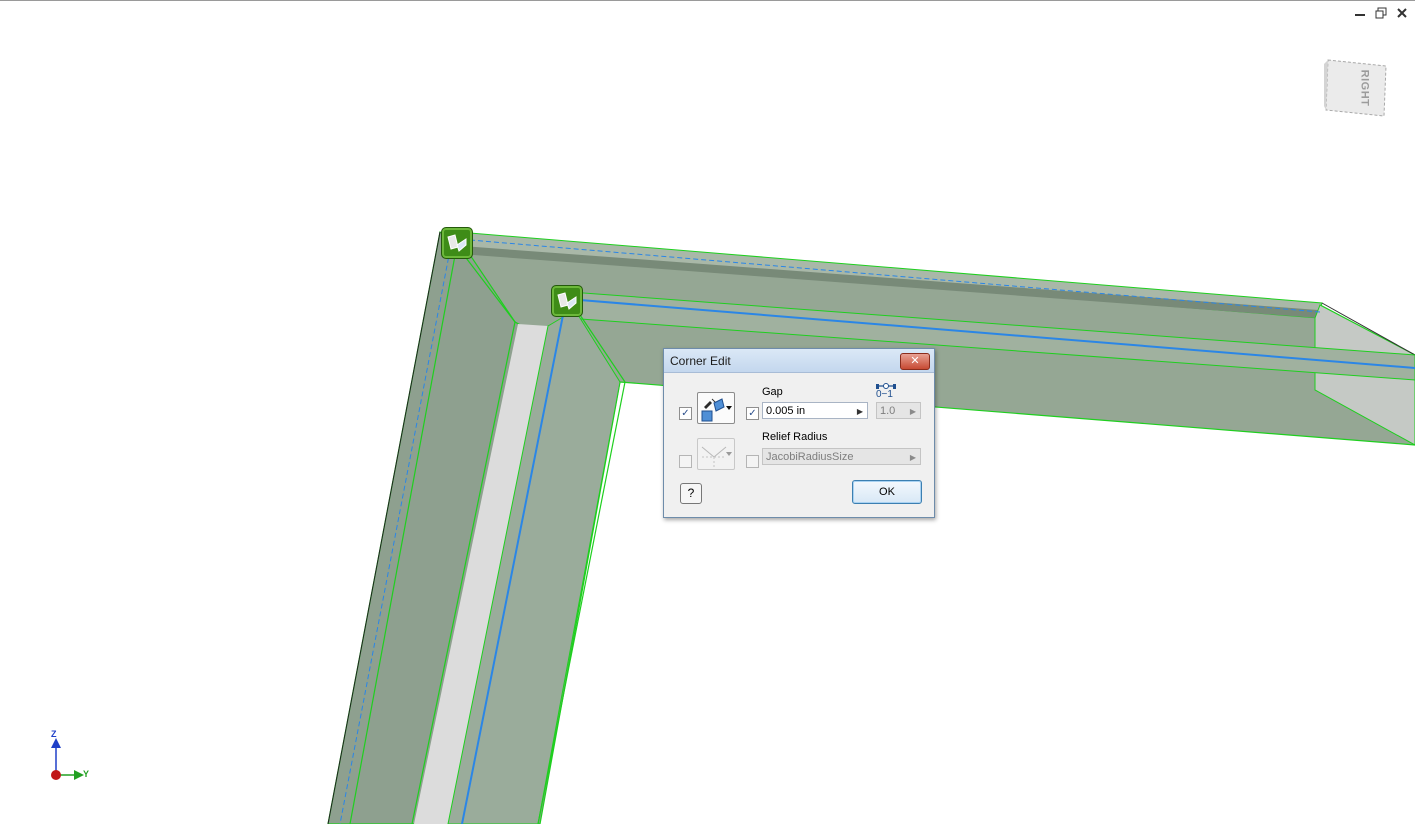  What do you see at coordinates (799, 361) in the screenshot?
I see `dialog-titlebar: Corner Edit ✕` at bounding box center [799, 361].